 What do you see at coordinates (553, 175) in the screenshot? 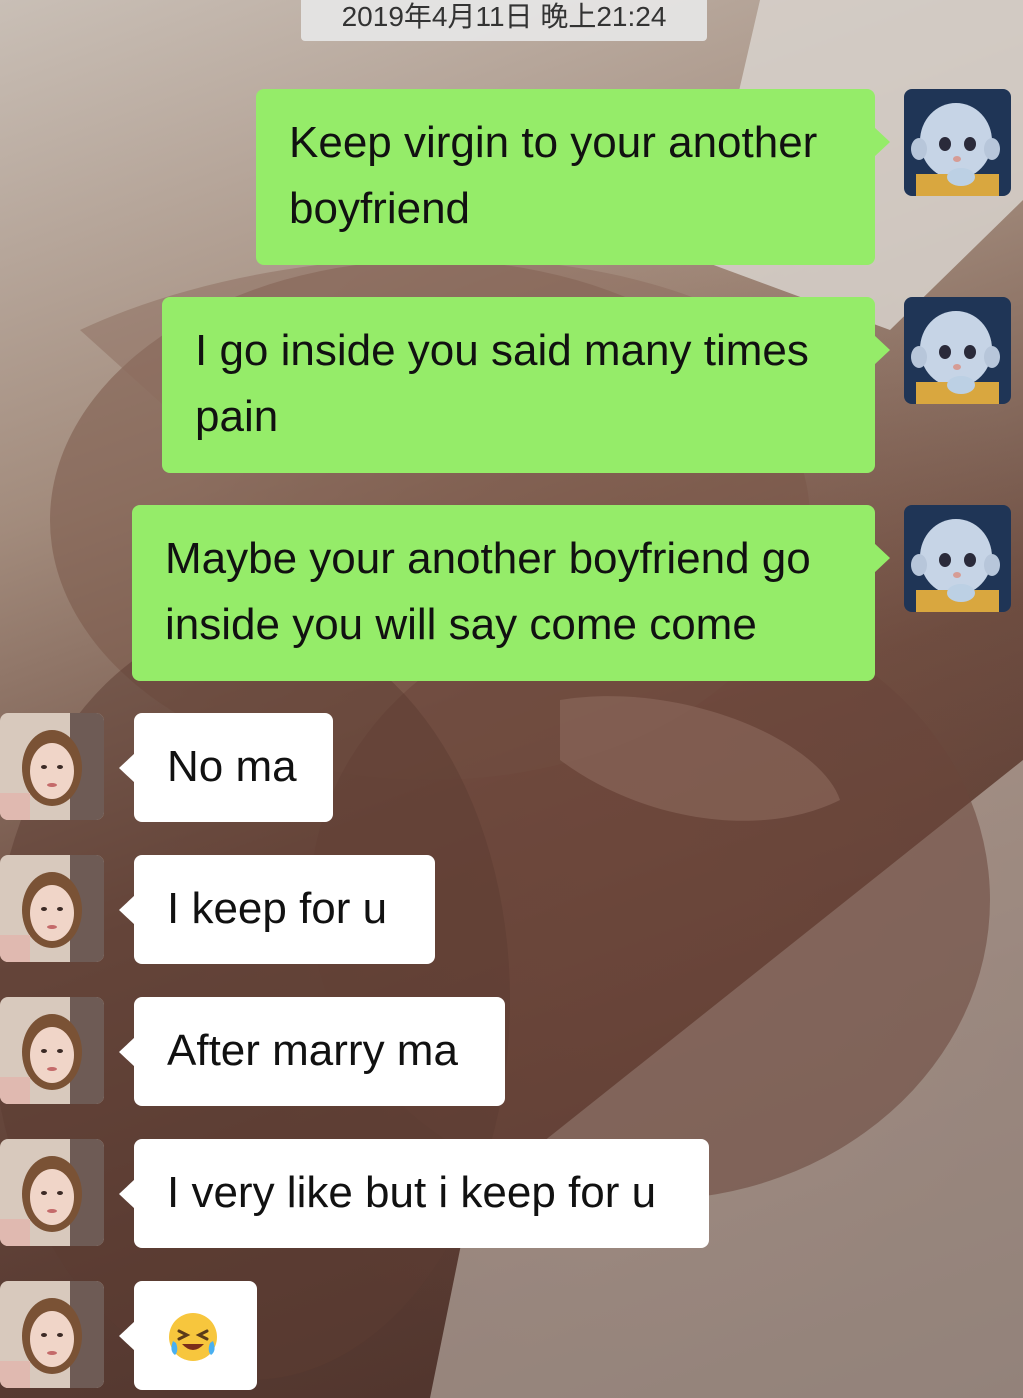
I see `message-text: Keep virgin to your another boyfriend` at bounding box center [553, 175].